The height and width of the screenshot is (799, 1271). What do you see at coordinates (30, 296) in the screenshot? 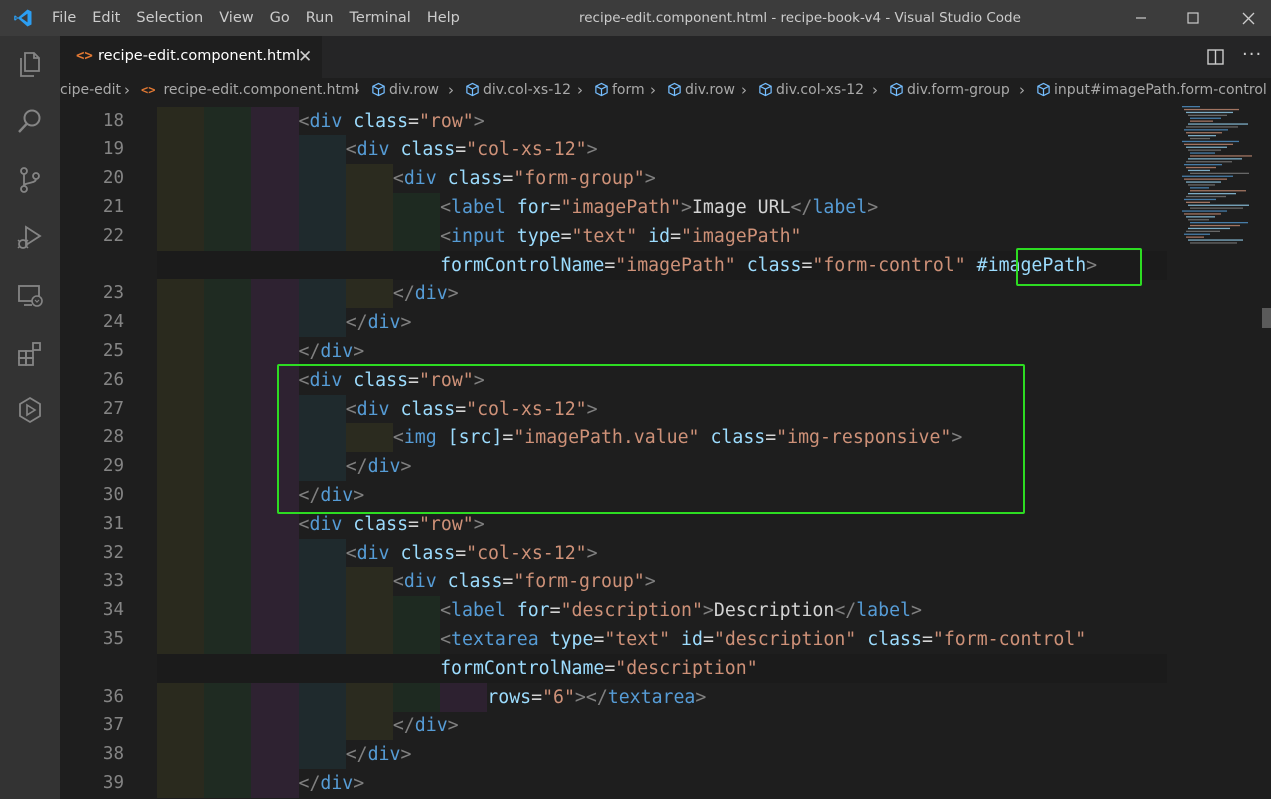
I see `remote-explorer-button` at bounding box center [30, 296].